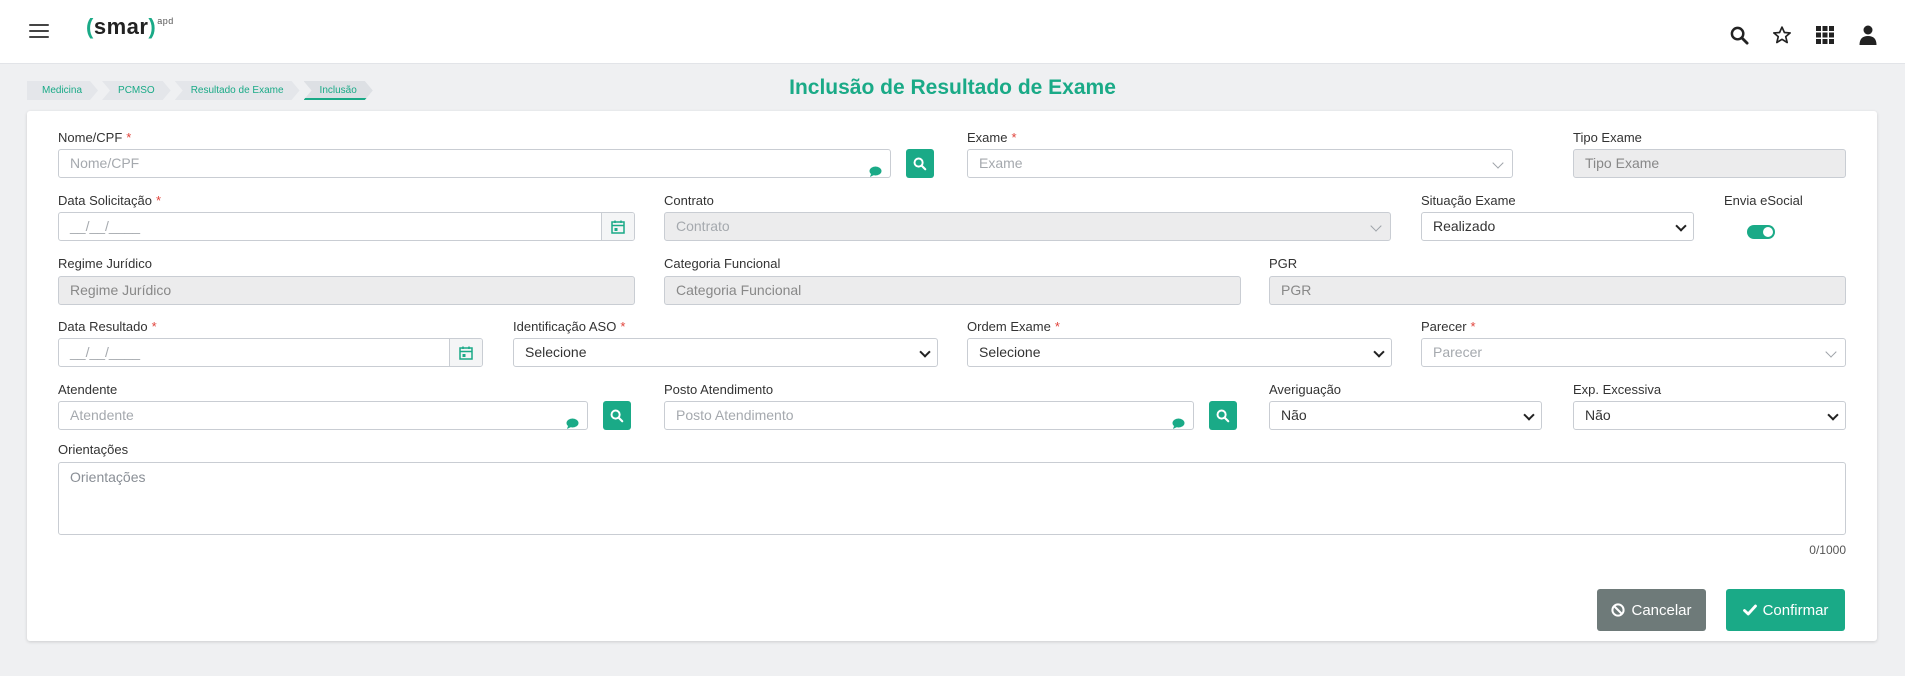 The image size is (1905, 676). I want to click on orientacoes-label: Orientações, so click(93, 449).